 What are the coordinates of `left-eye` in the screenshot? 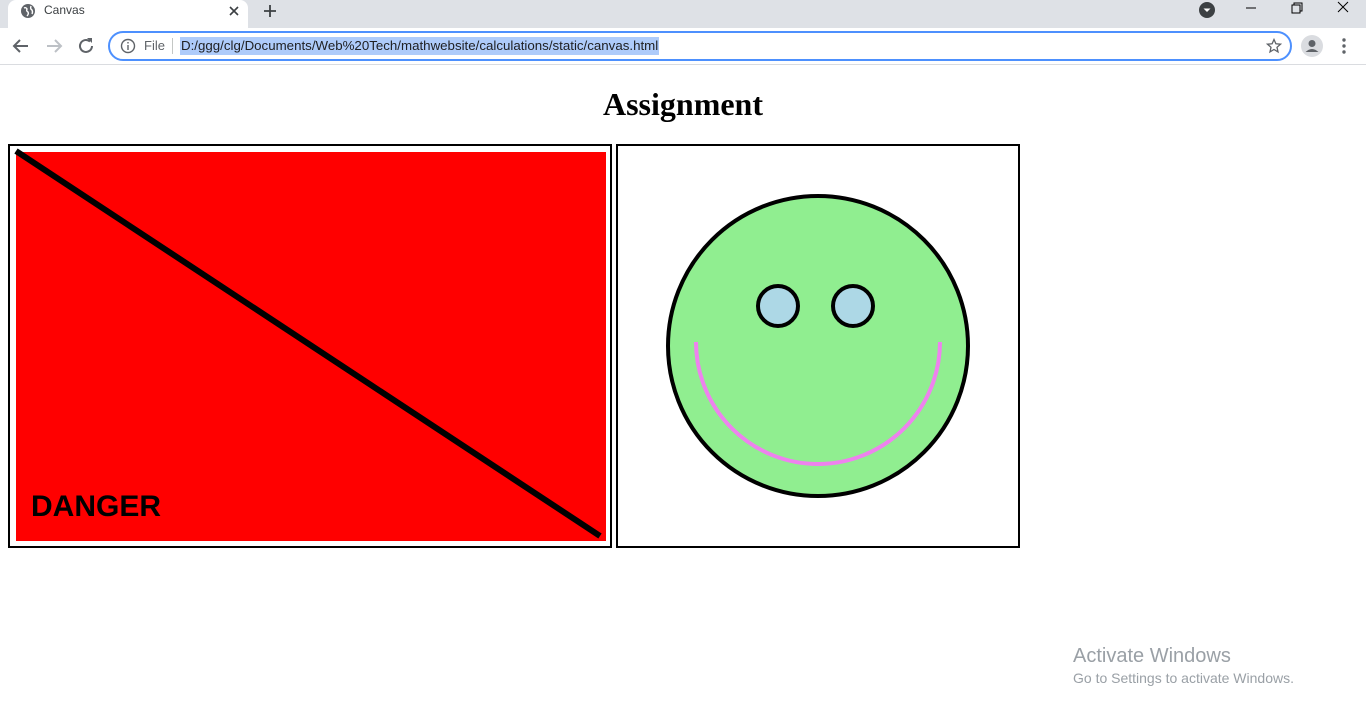 It's located at (778, 306).